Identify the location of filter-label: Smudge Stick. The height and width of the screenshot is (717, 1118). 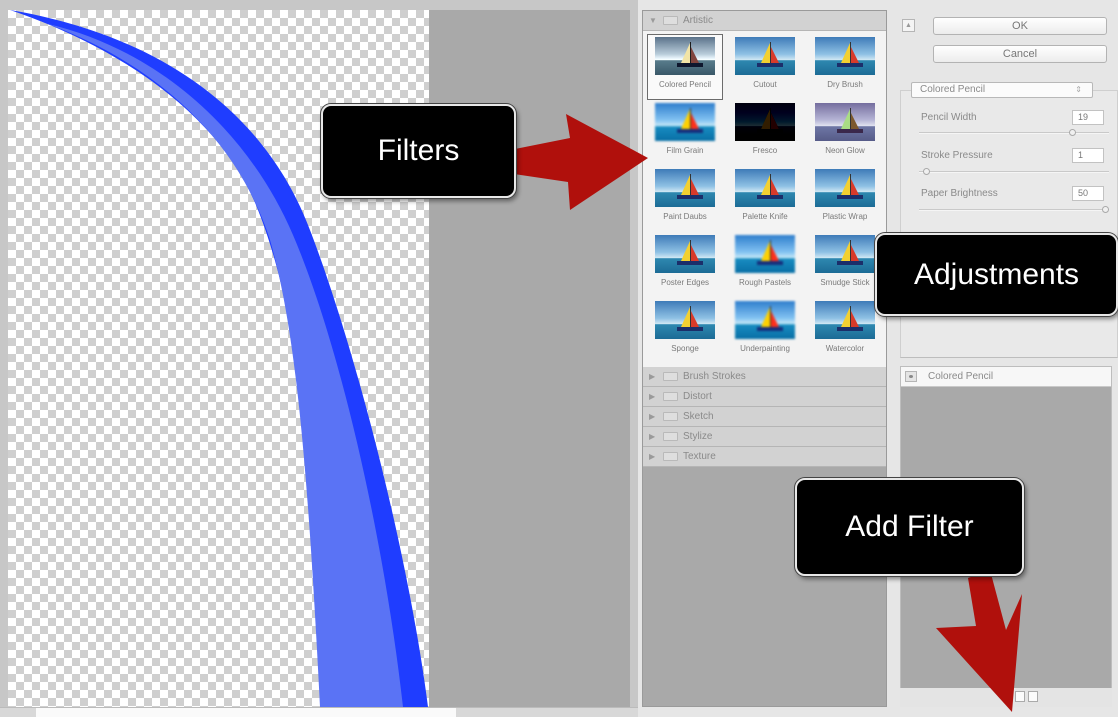
(845, 282).